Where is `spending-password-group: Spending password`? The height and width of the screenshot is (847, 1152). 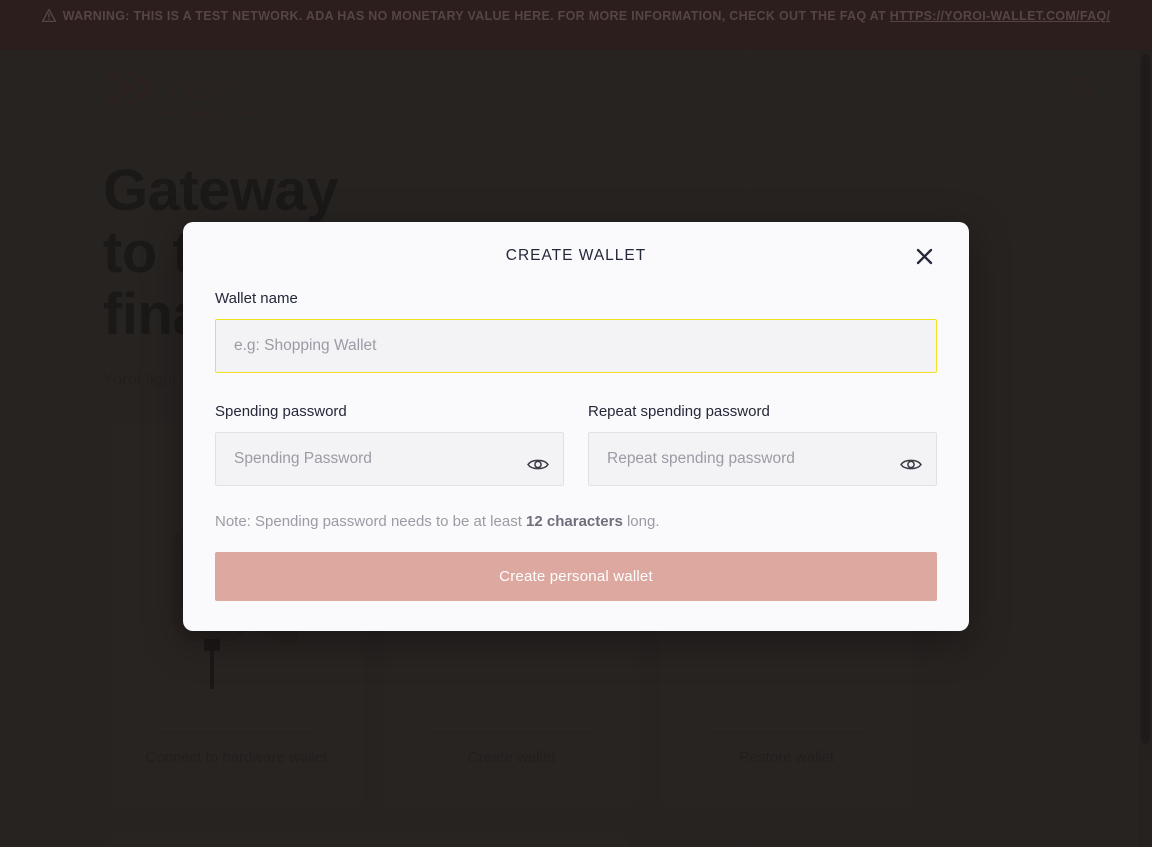 spending-password-group: Spending password is located at coordinates (389, 444).